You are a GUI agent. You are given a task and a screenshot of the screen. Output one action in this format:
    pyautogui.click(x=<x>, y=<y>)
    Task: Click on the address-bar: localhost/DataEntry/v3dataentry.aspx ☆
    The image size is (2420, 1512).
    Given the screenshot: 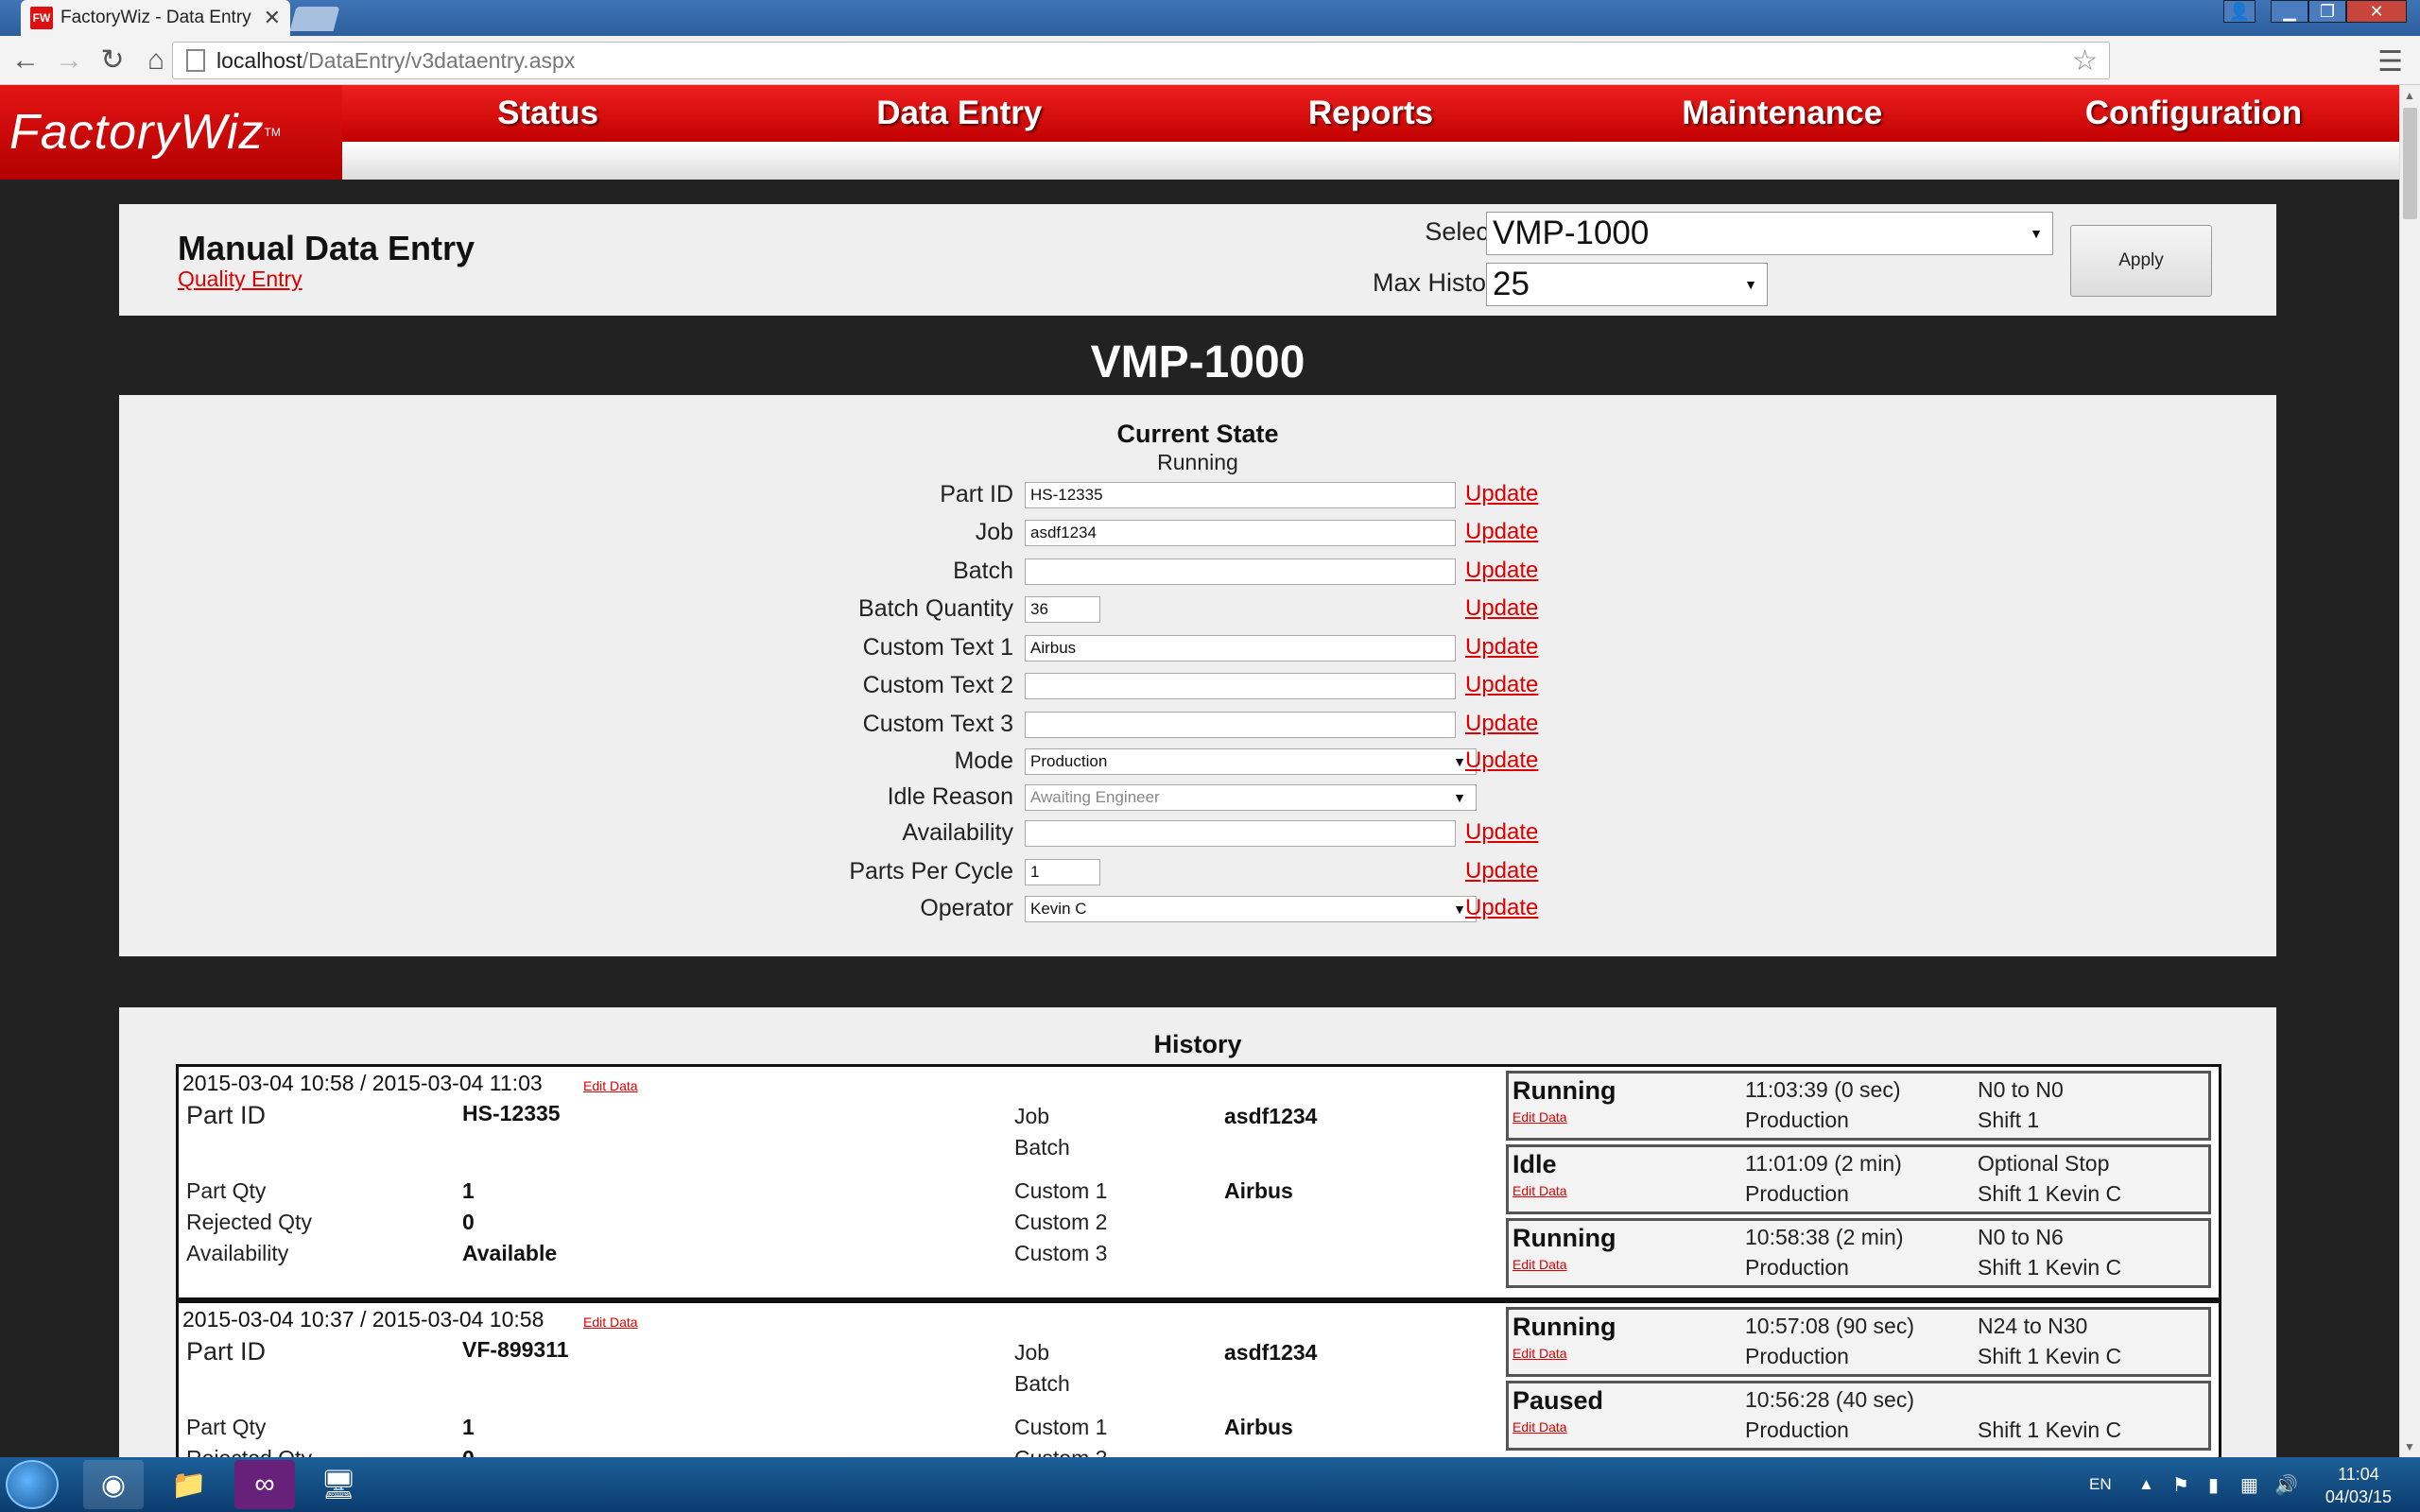 What is the action you would take?
    pyautogui.click(x=1141, y=60)
    